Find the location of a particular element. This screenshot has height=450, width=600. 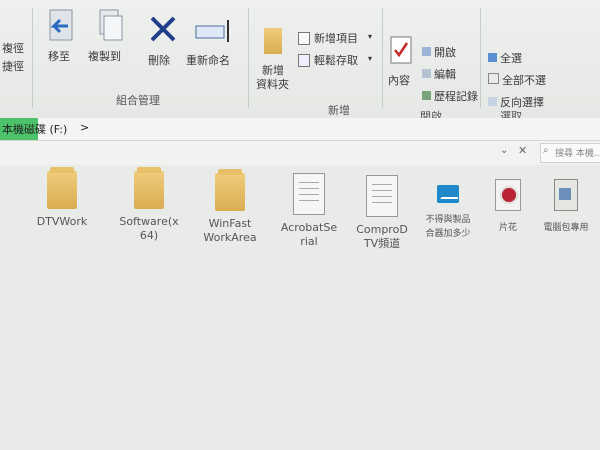

list-item: WinFast WorkArea is located at coordinates (230, 207).